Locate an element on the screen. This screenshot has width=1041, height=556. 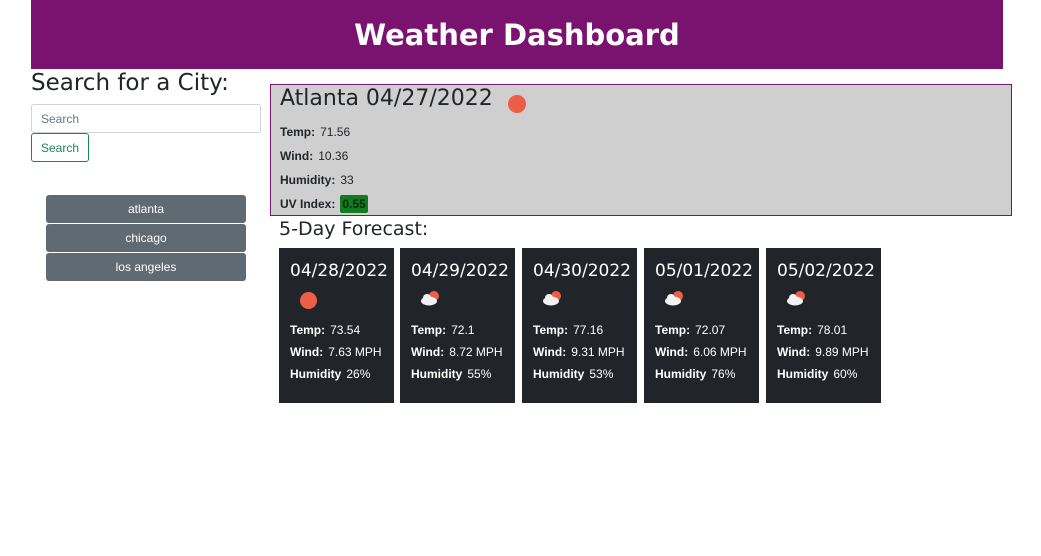
current-uv: UV Index: 0.55 is located at coordinates (324, 204).